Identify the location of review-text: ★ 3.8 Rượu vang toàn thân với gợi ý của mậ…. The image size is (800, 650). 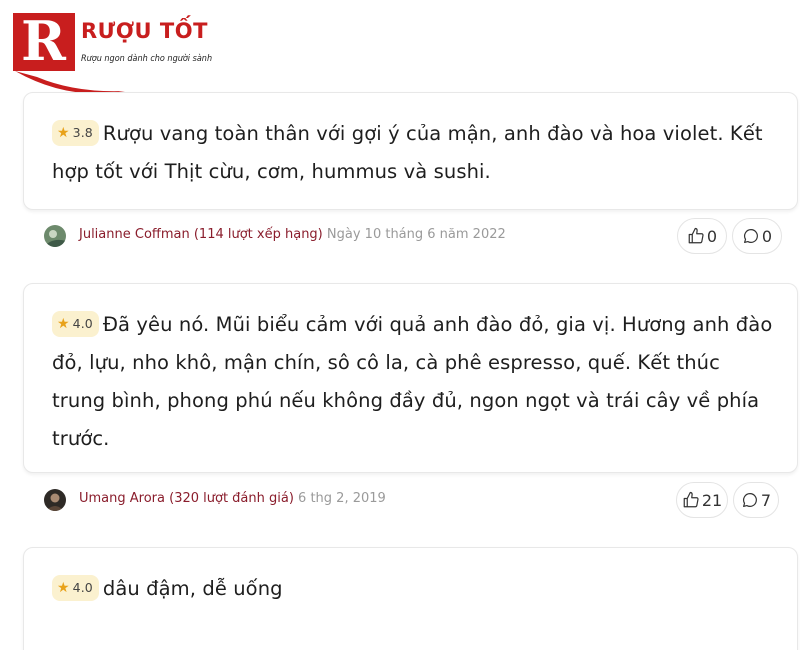
(414, 153).